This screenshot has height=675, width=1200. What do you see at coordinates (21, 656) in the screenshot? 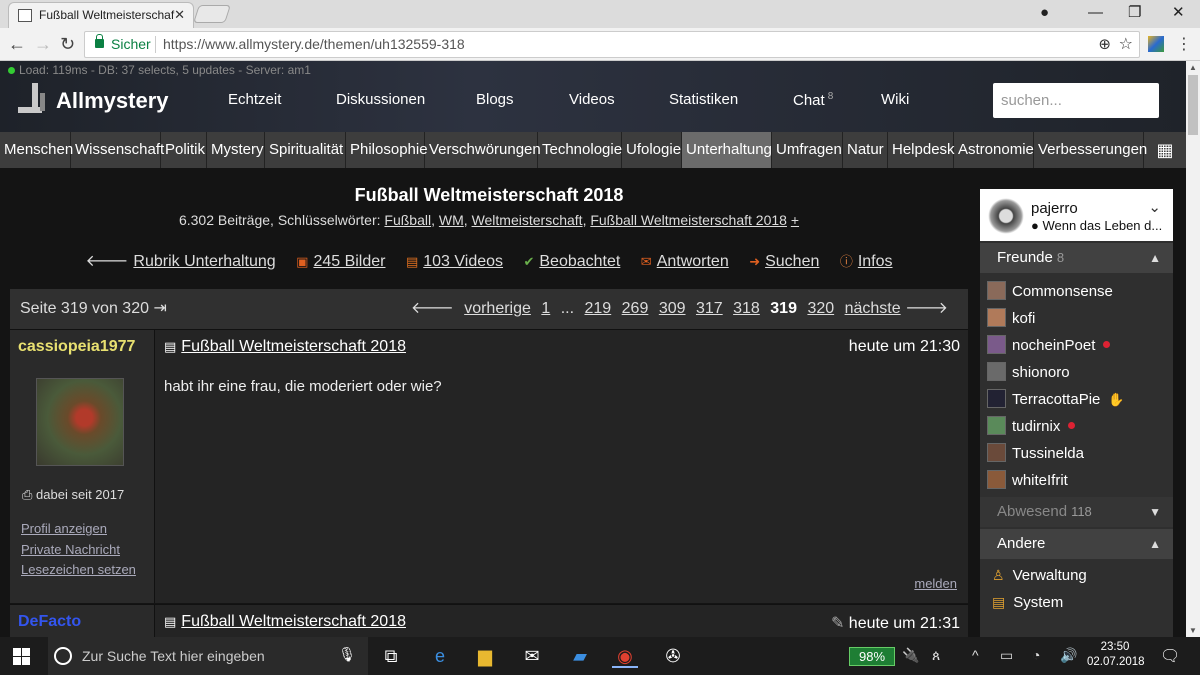
I see `windows-start-icon` at bounding box center [21, 656].